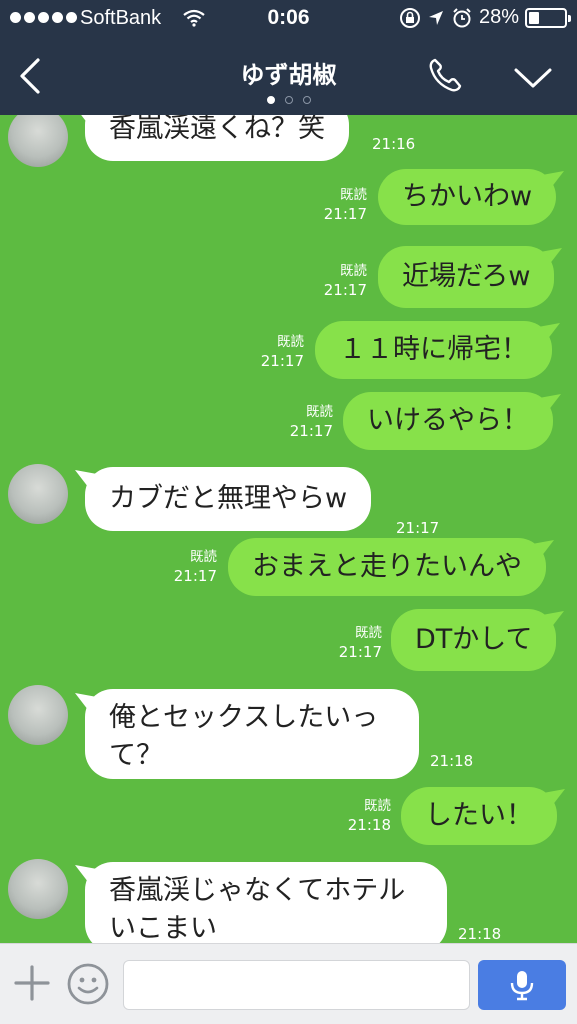 Image resolution: width=577 pixels, height=1024 pixels. I want to click on message-bubble: １１時に帰宅！, so click(433, 350).